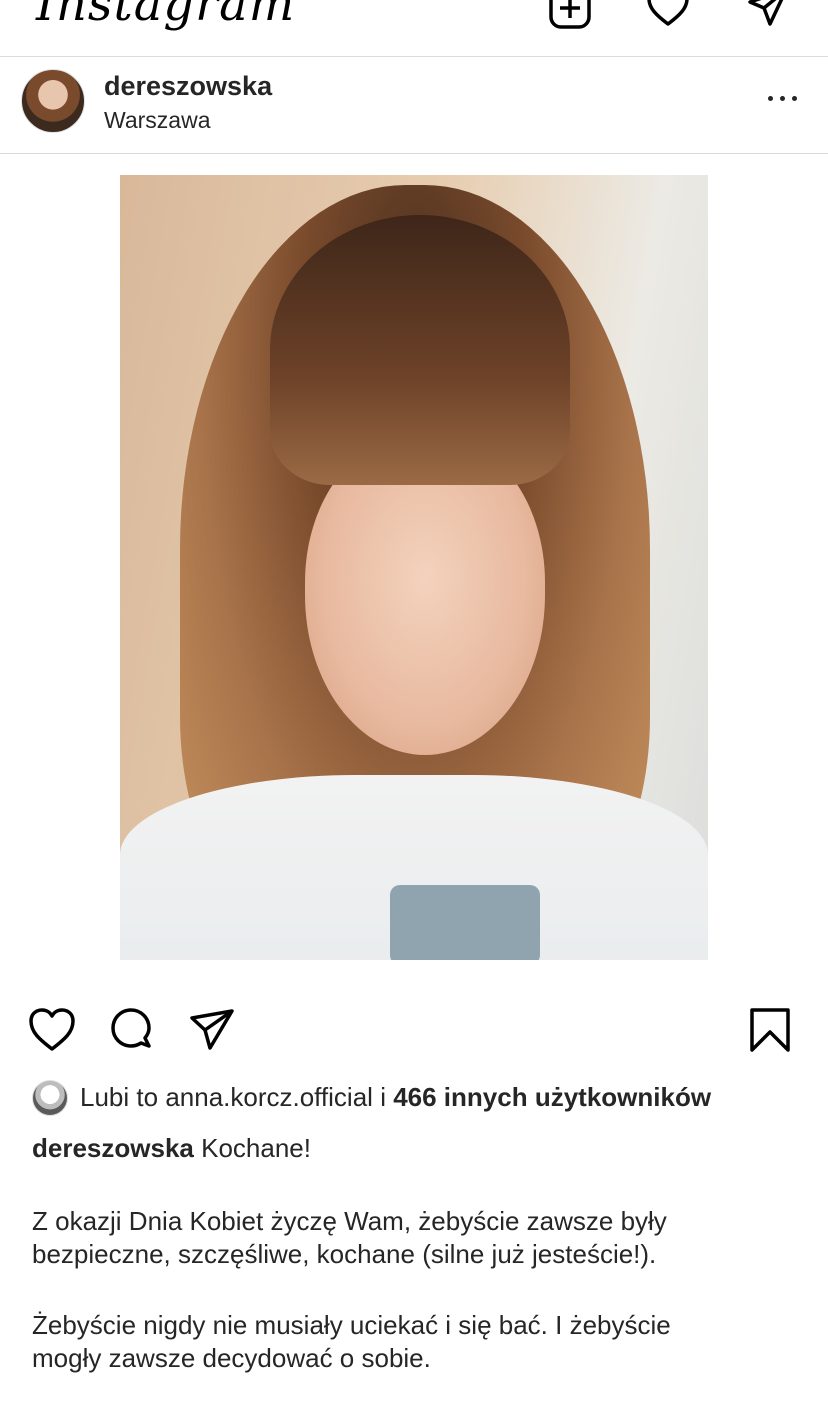 This screenshot has height=1402, width=828. Describe the element at coordinates (212, 1030) in the screenshot. I see `share-icon` at that location.